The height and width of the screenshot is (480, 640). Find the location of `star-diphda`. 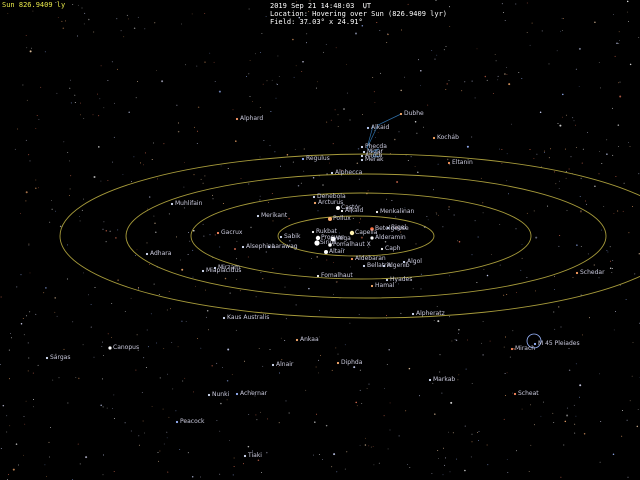

star-diphda is located at coordinates (338, 363).